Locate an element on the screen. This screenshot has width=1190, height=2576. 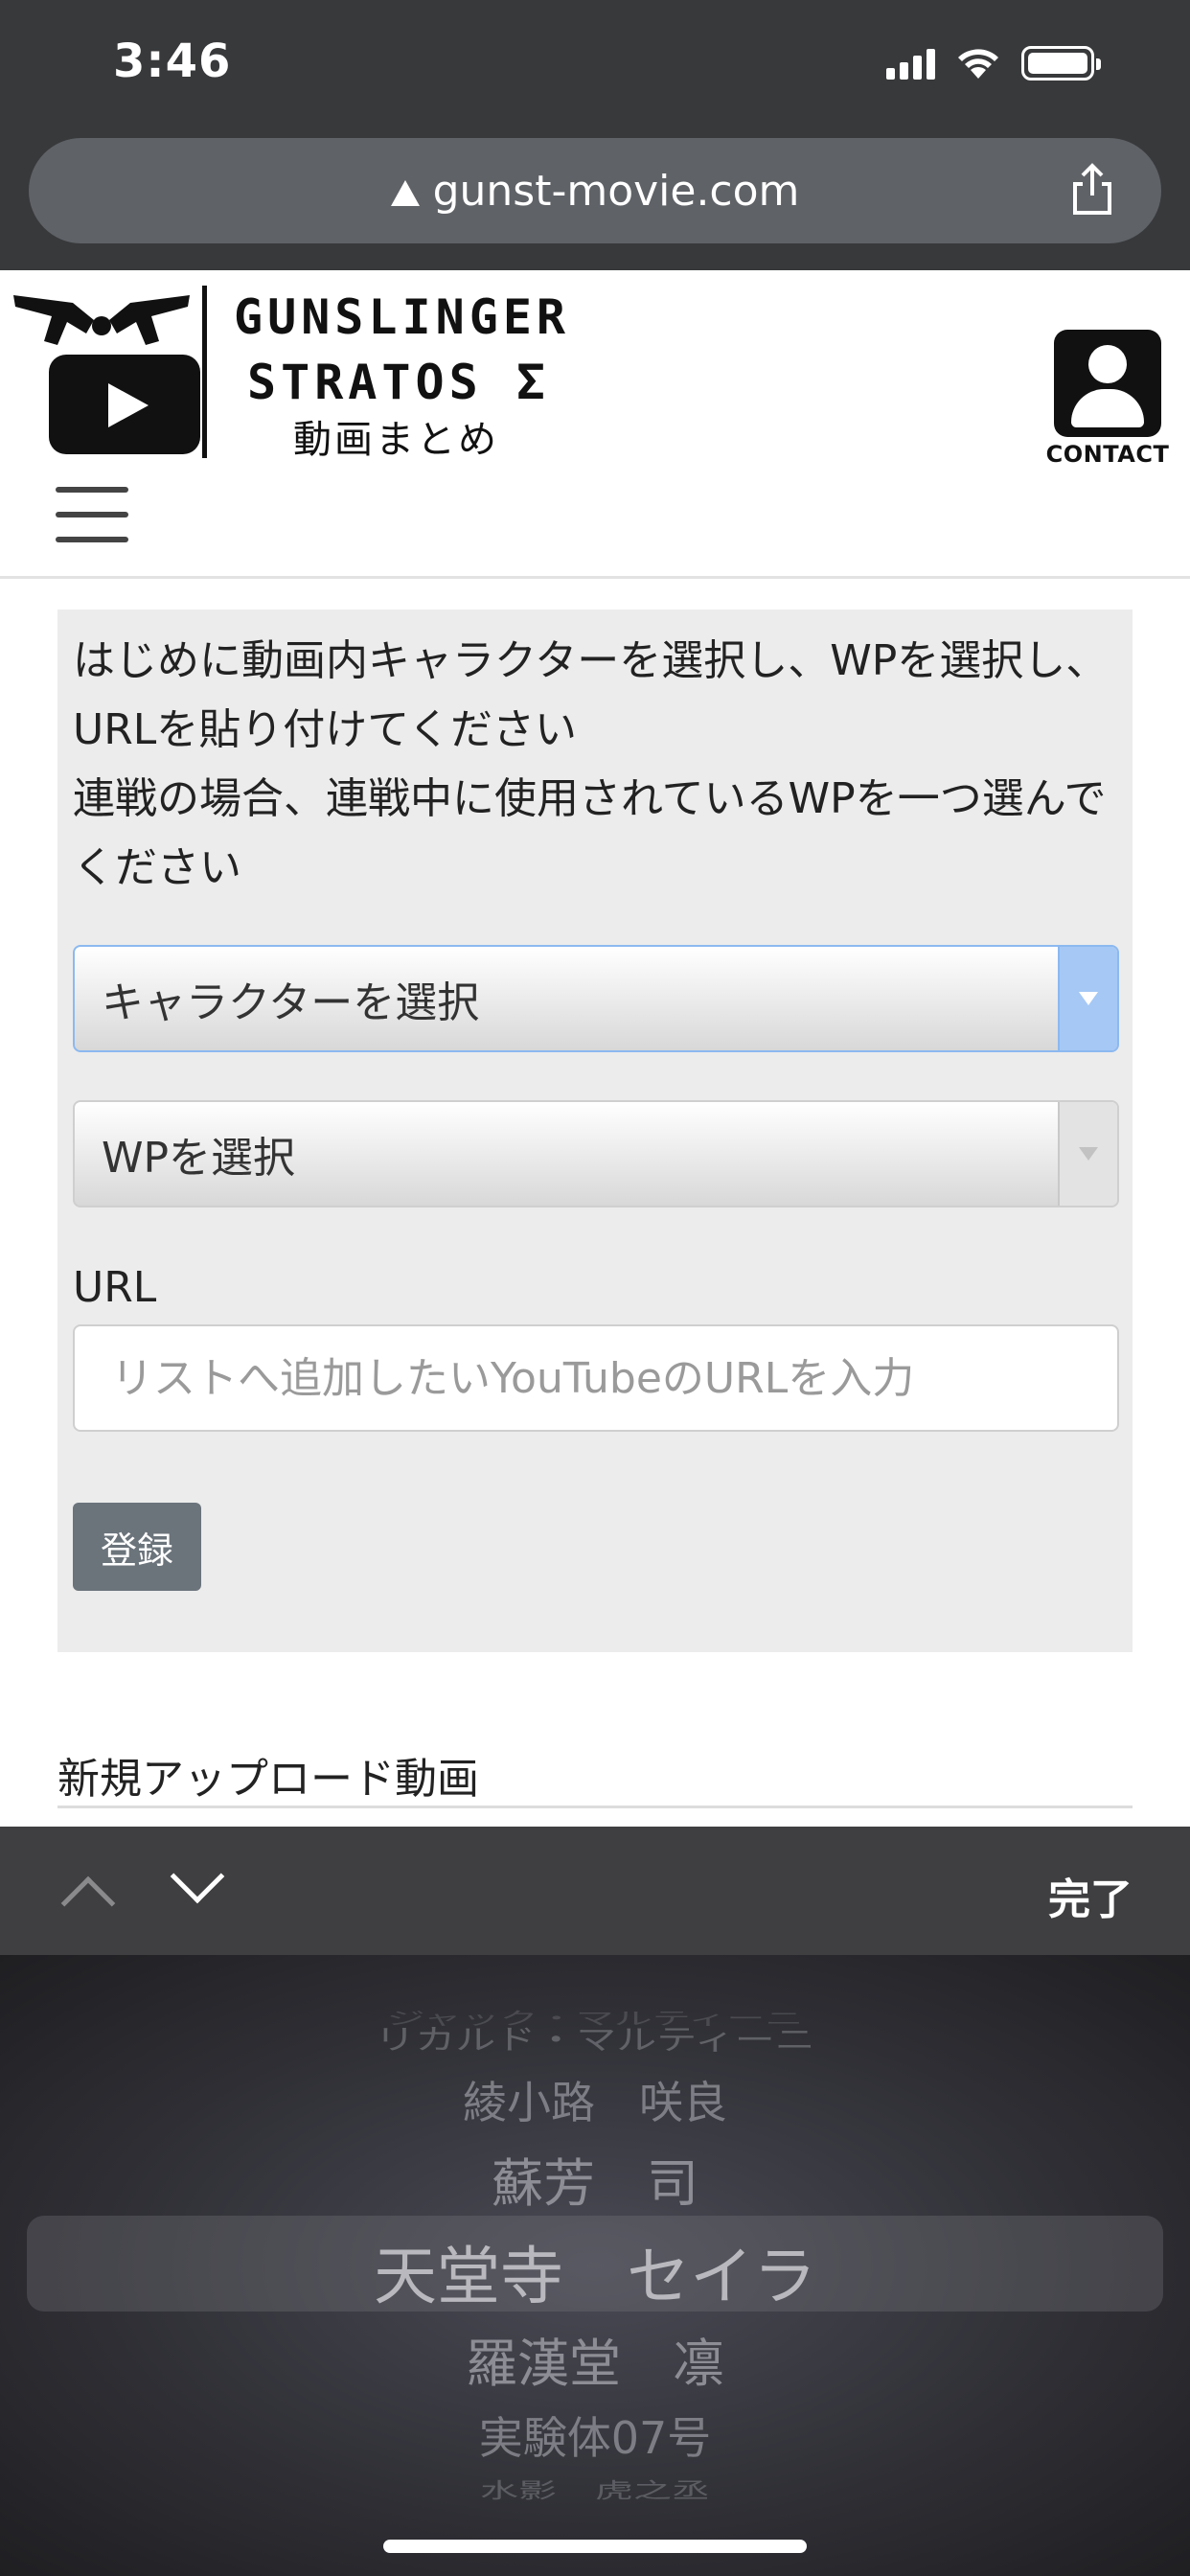
picker-item: 水影 虎之丞 is located at coordinates (595, 2488).